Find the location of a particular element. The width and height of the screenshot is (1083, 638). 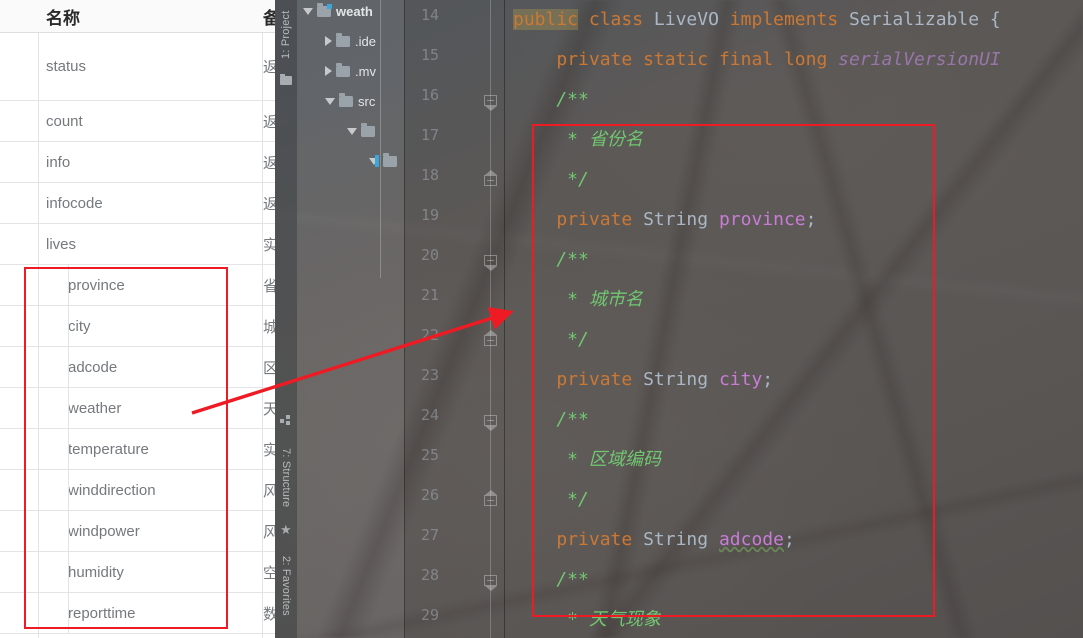

code-line: * 区域编码 is located at coordinates (587, 460).